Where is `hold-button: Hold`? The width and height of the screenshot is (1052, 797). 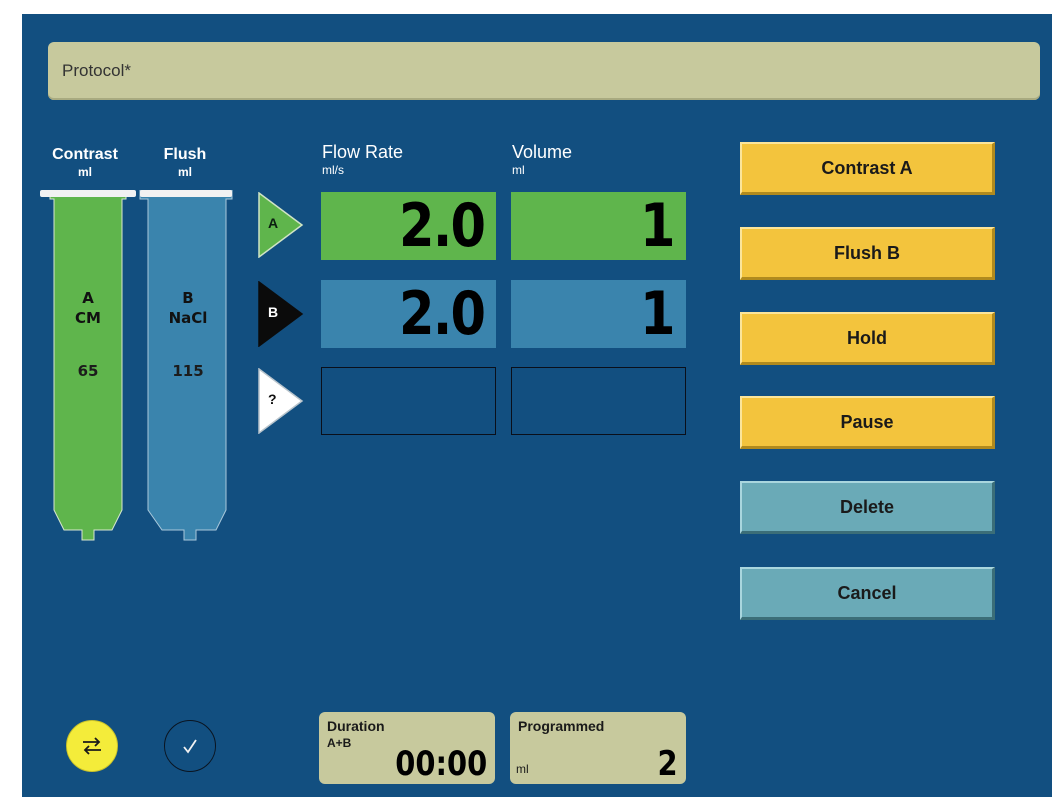 hold-button: Hold is located at coordinates (867, 338).